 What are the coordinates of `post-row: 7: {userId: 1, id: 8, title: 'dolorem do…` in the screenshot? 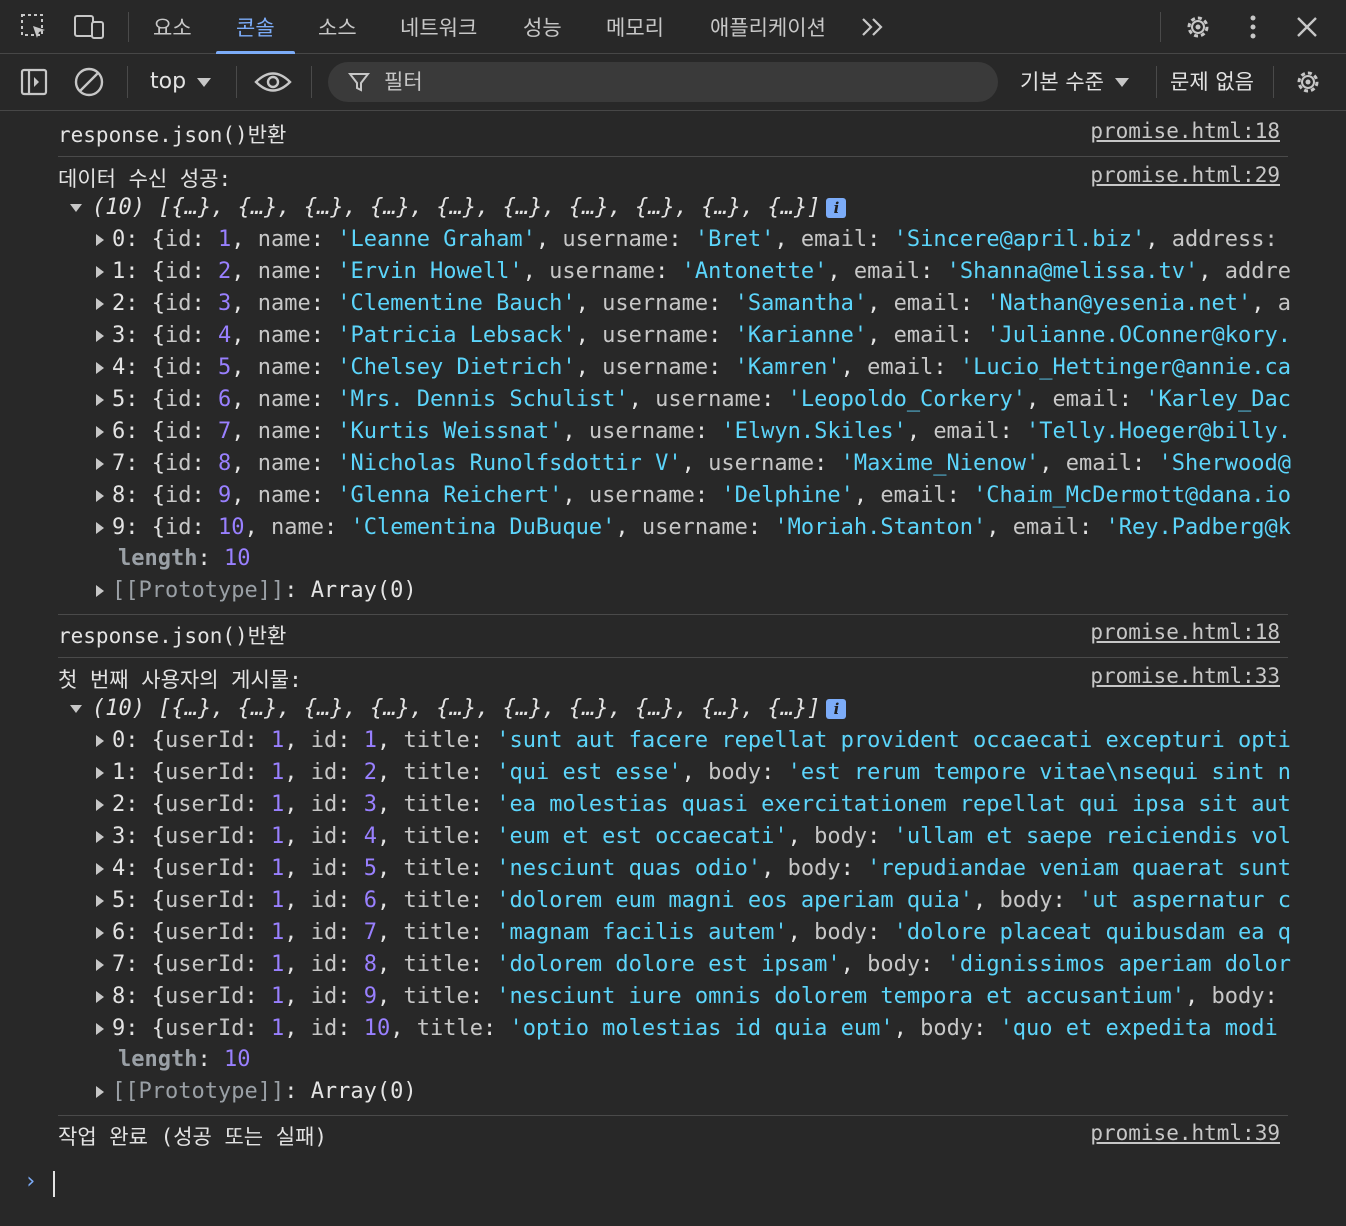 It's located at (694, 965).